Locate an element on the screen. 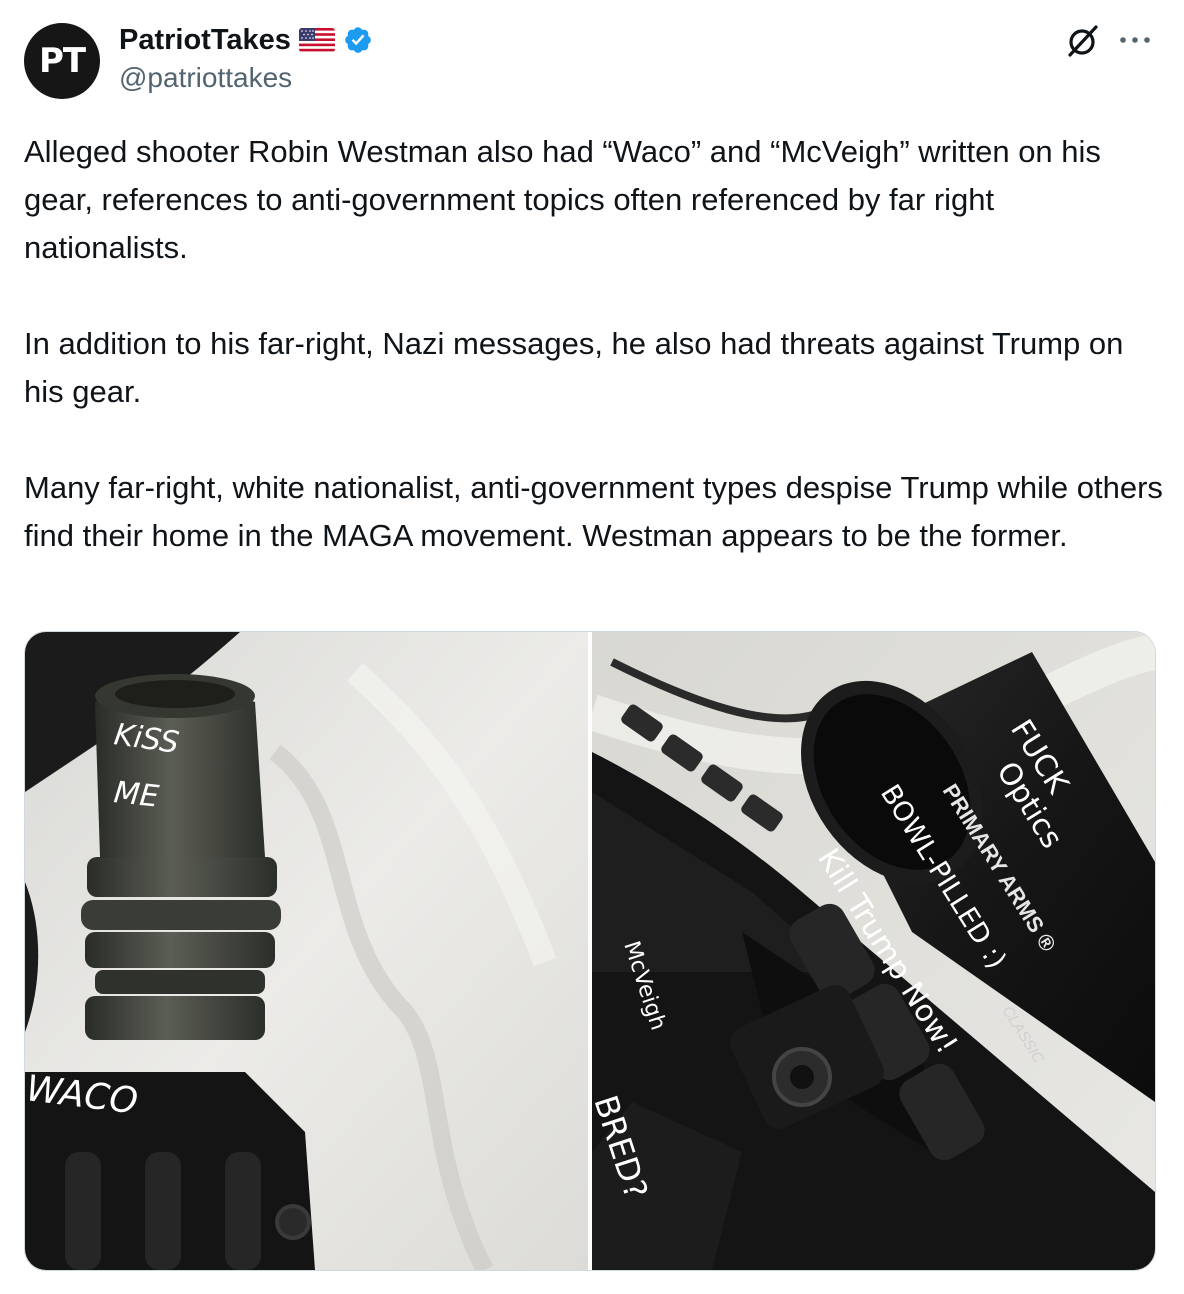 The width and height of the screenshot is (1184, 1294). avatar-initials: PT is located at coordinates (62, 61).